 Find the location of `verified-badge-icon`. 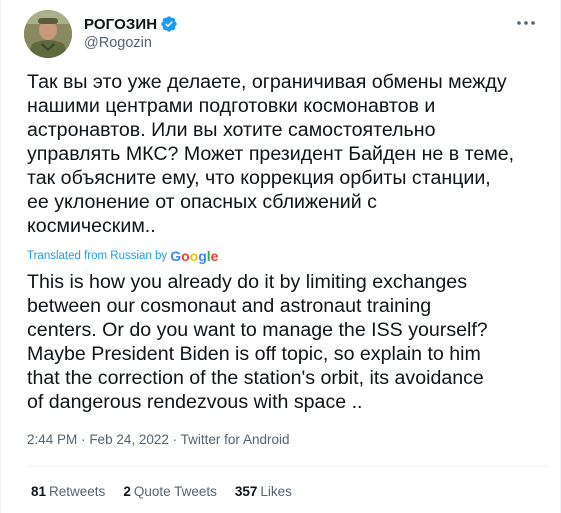

verified-badge-icon is located at coordinates (169, 24).